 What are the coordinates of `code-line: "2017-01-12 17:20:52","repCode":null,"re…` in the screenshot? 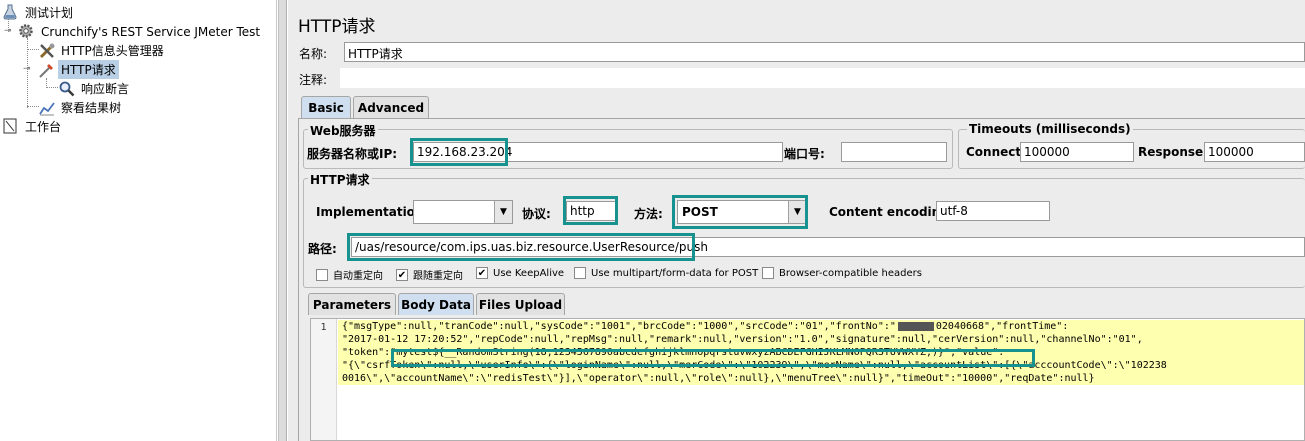 It's located at (821, 339).